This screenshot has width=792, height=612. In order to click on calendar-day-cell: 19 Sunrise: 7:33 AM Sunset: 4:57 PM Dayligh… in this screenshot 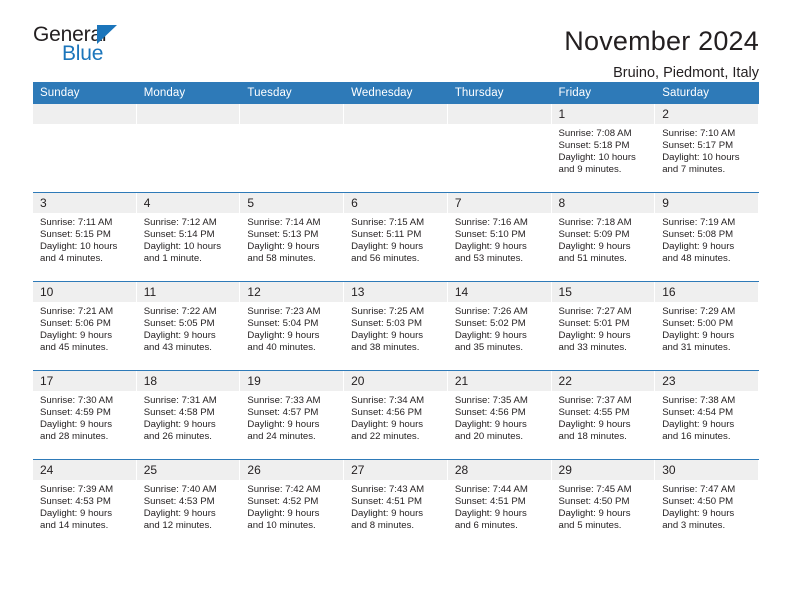, I will do `click(292, 415)`.